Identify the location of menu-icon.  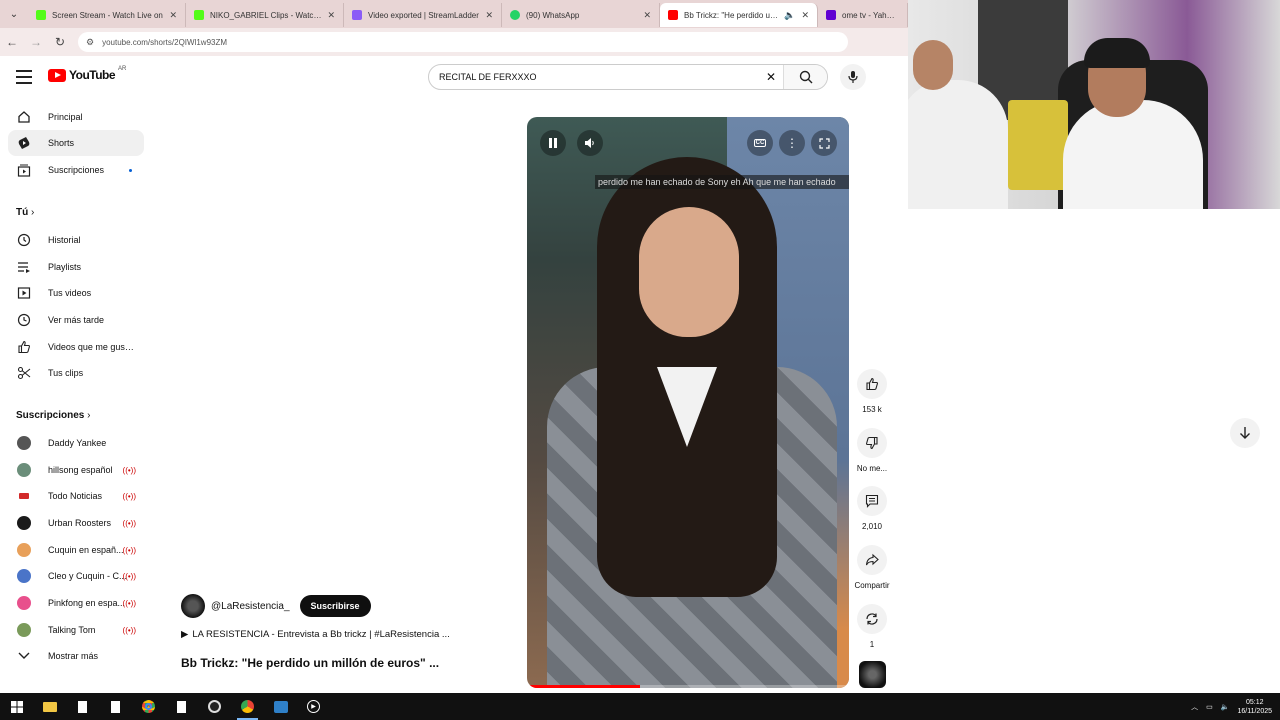
(24, 77).